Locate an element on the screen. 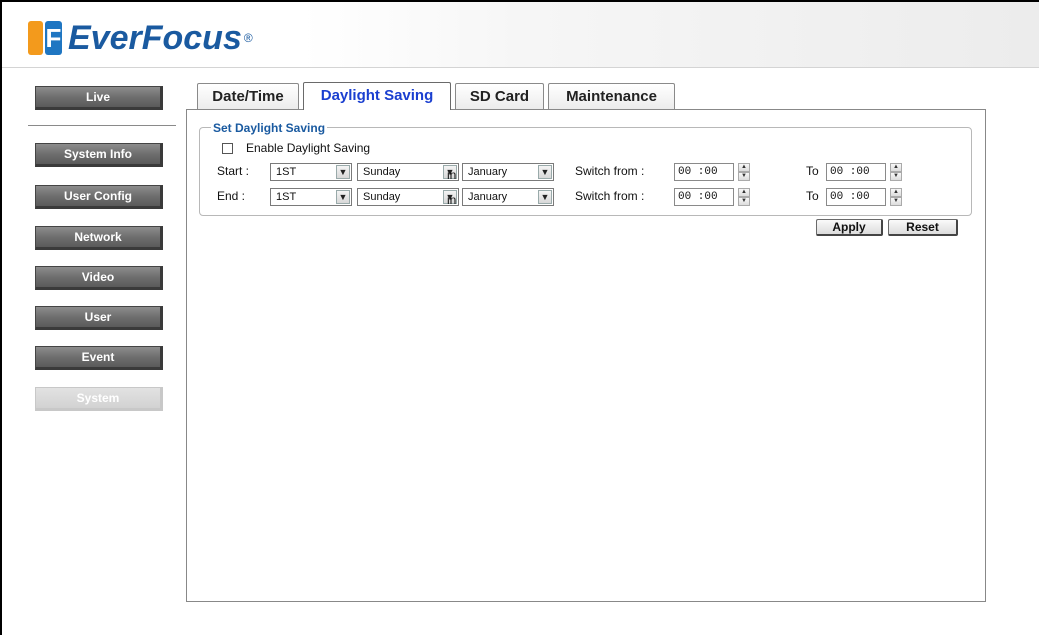 The width and height of the screenshot is (1039, 635). end-to-time-spinner: ▲ ▼ is located at coordinates (896, 197).